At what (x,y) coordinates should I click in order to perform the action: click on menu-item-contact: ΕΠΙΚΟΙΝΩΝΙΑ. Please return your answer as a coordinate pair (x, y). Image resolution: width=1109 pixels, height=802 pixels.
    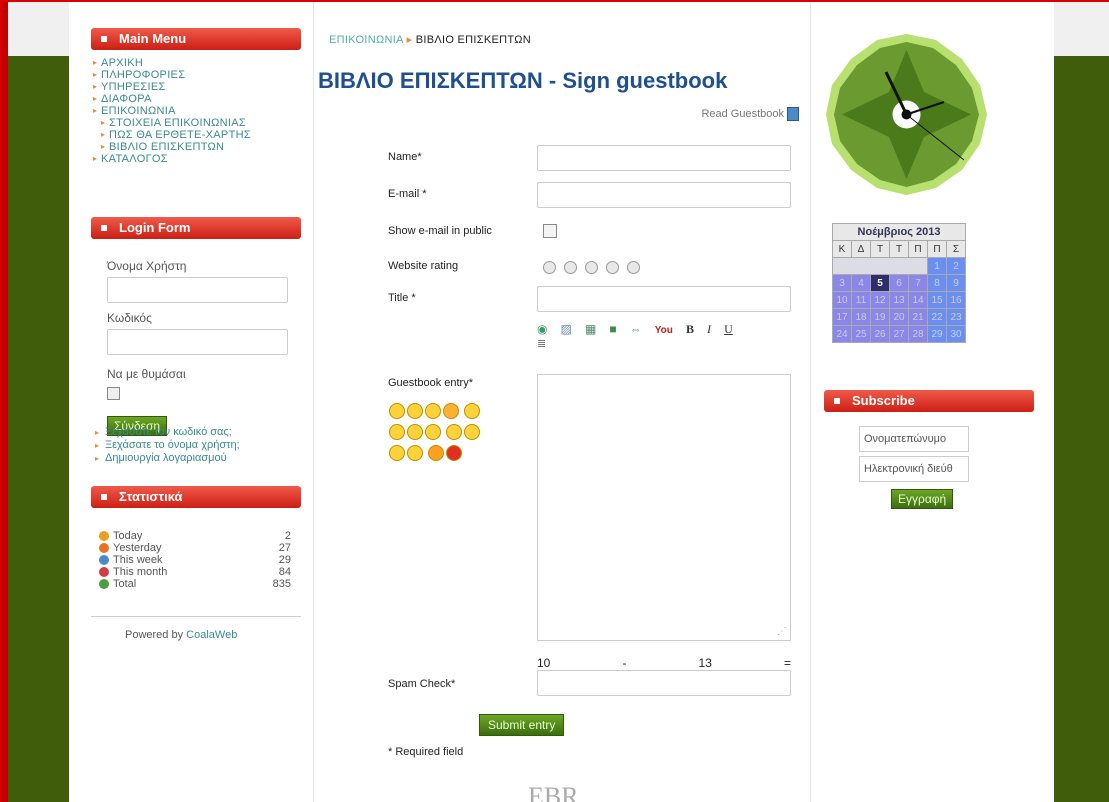
    Looking at the image, I should click on (172, 111).